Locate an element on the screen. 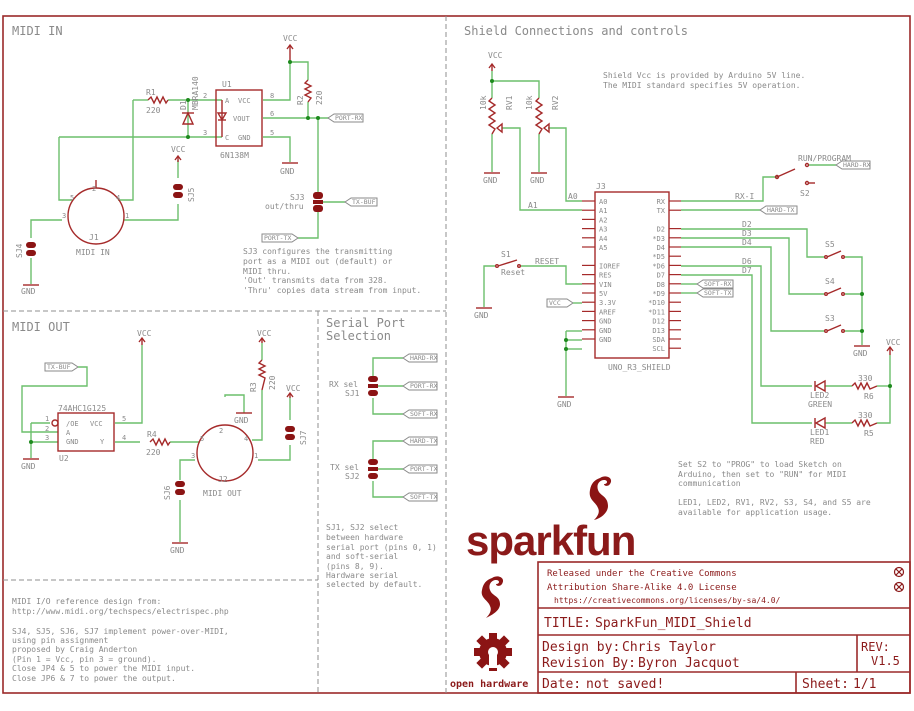 The image size is (914, 711). net-label-soft-tx: SOFT-TX is located at coordinates (715, 293).